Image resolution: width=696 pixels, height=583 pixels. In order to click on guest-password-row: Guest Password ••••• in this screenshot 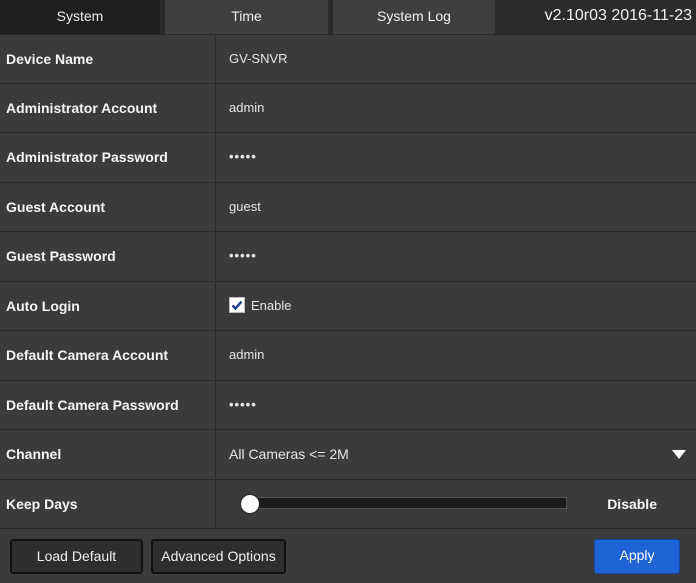, I will do `click(348, 255)`.